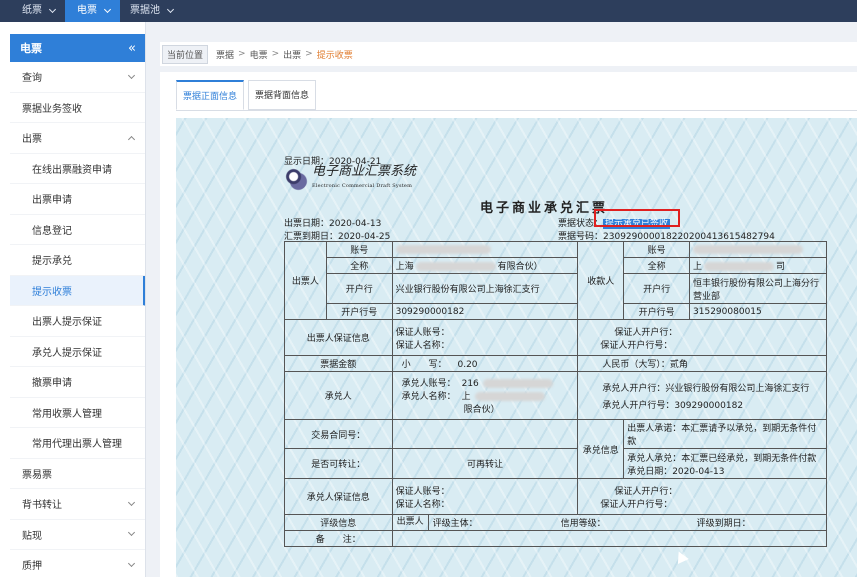 Image resolution: width=857 pixels, height=577 pixels. What do you see at coordinates (259, 54) in the screenshot?
I see `breadcrumb-item: 电票` at bounding box center [259, 54].